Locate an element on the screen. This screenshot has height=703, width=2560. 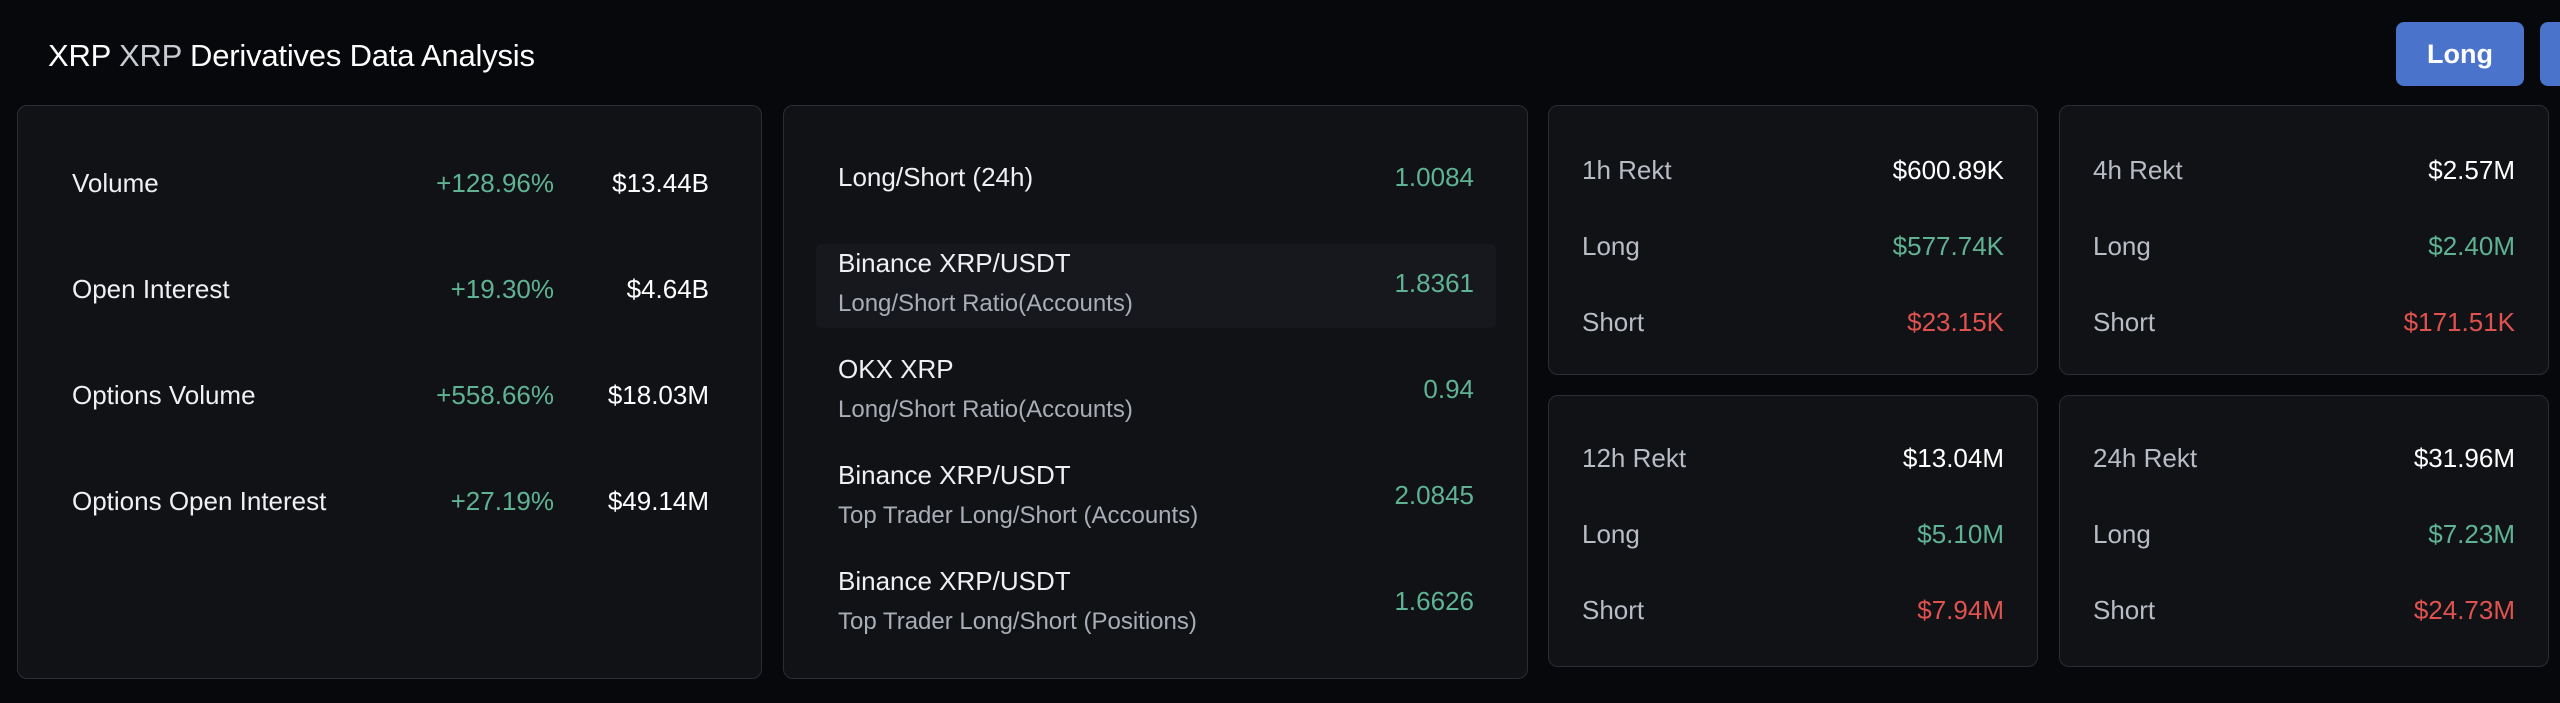
page-title: XRP XRP Derivatives Data Analysis is located at coordinates (291, 56).